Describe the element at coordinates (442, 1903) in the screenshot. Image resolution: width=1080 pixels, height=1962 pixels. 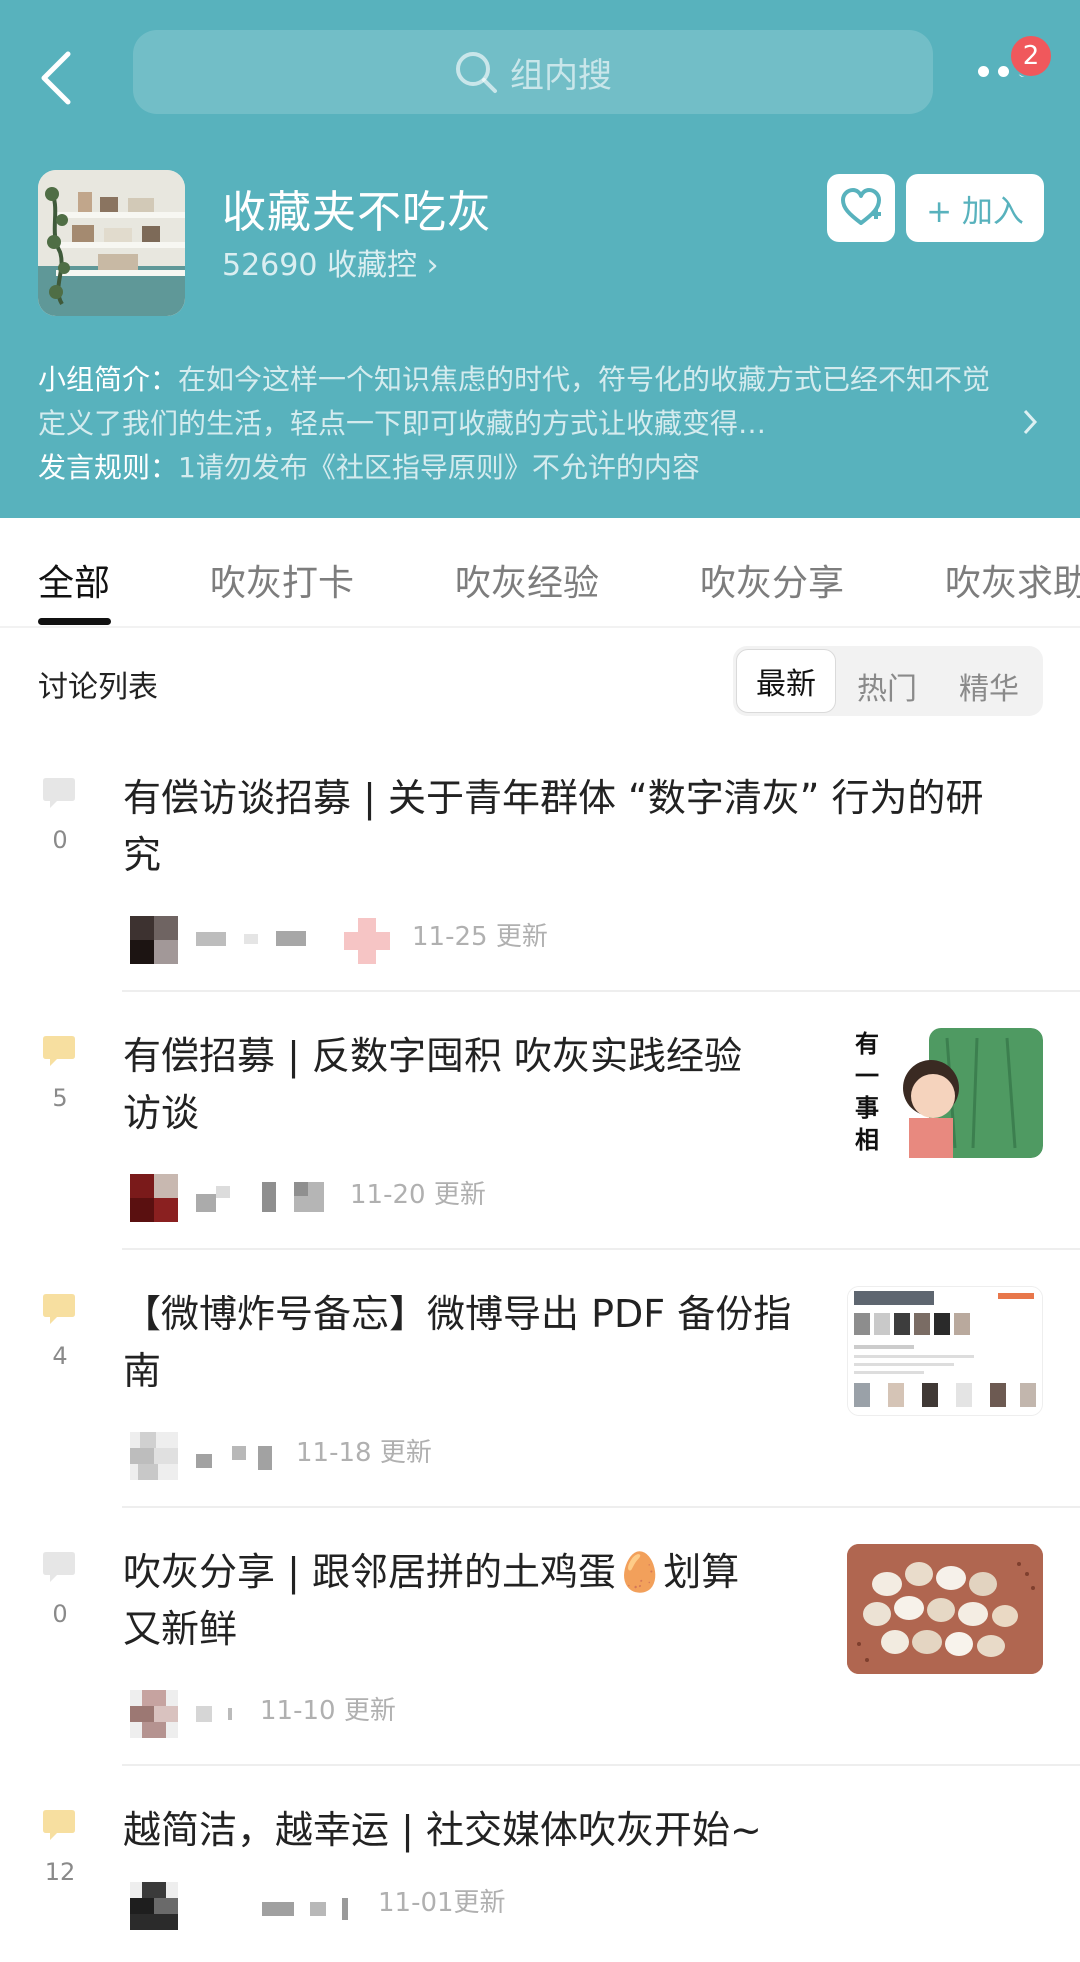
I see `update-time: 11-01更新` at that location.